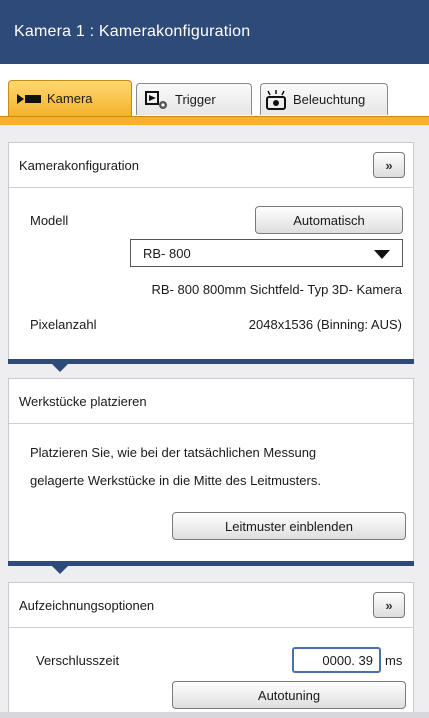 Image resolution: width=429 pixels, height=718 pixels. I want to click on tab-trigger-label: Trigger, so click(195, 99).